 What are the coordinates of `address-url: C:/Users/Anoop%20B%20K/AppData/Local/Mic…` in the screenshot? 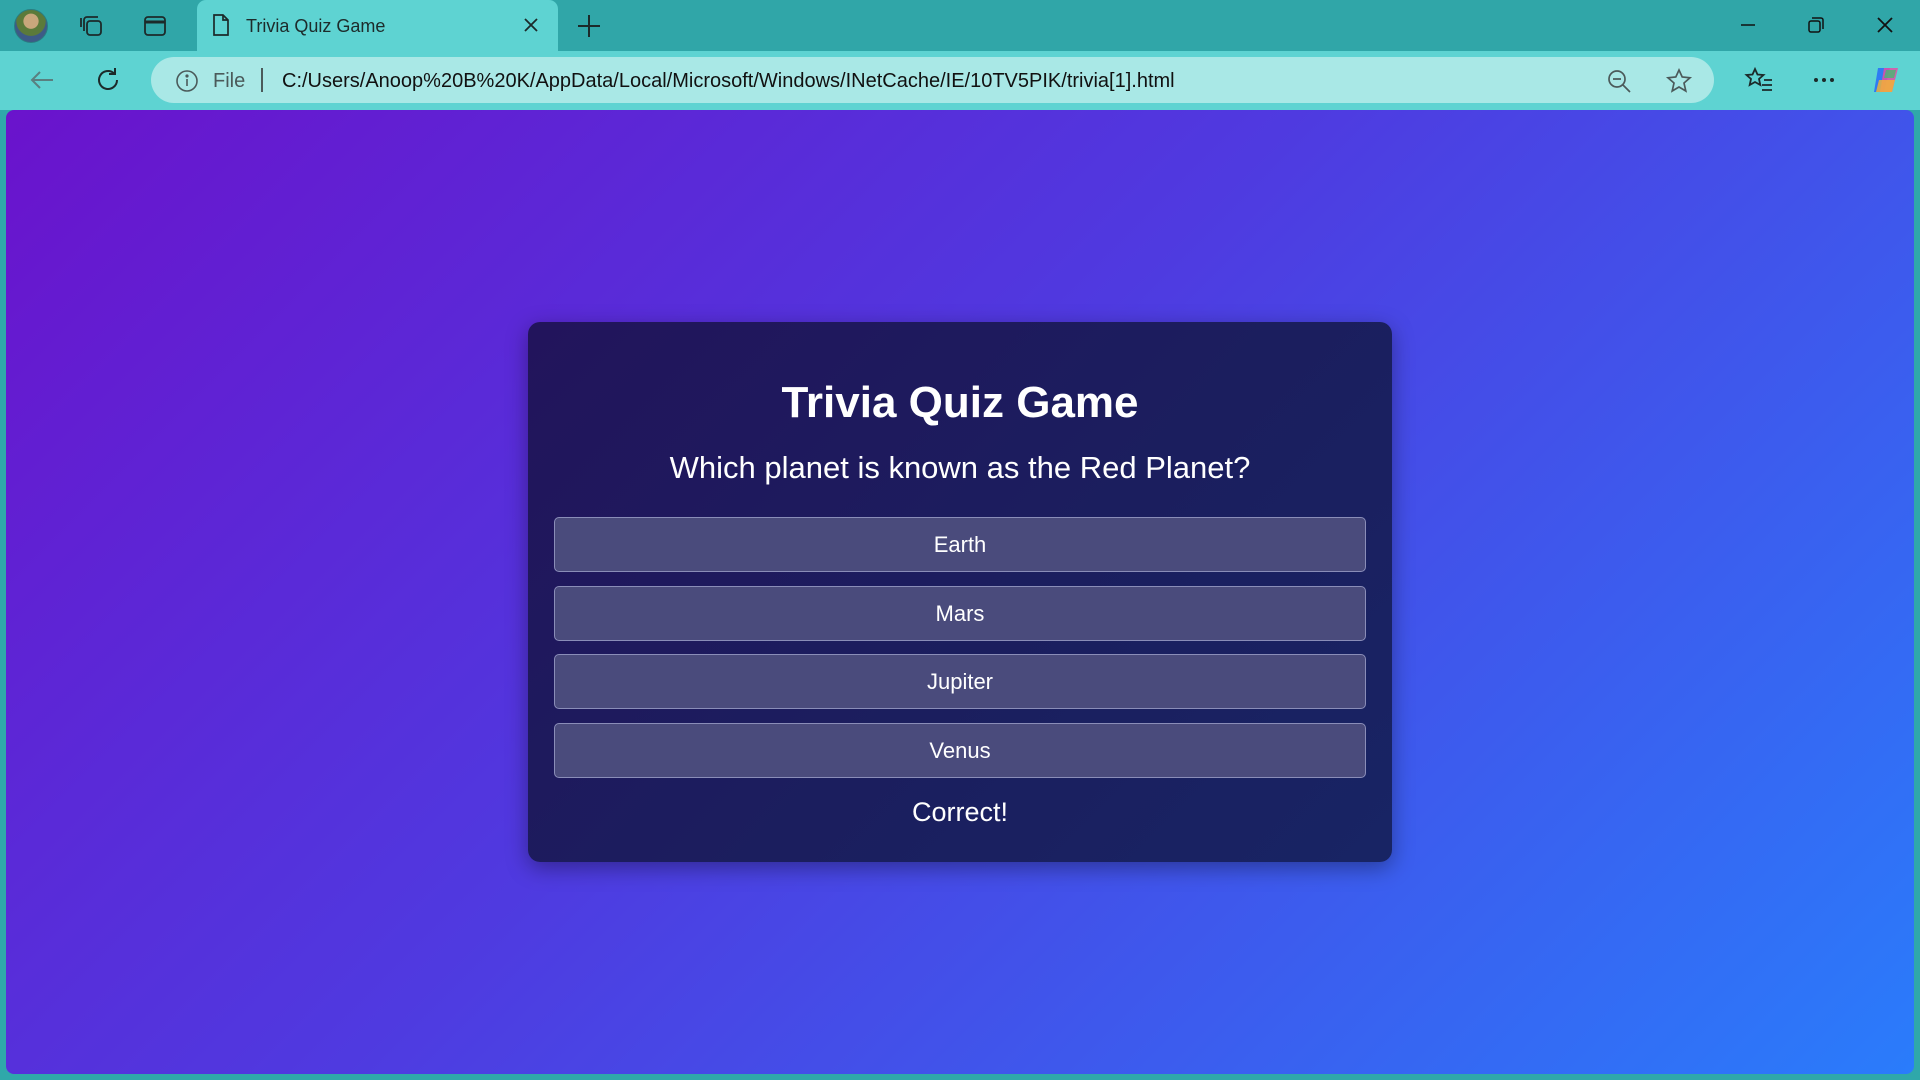 It's located at (728, 81).